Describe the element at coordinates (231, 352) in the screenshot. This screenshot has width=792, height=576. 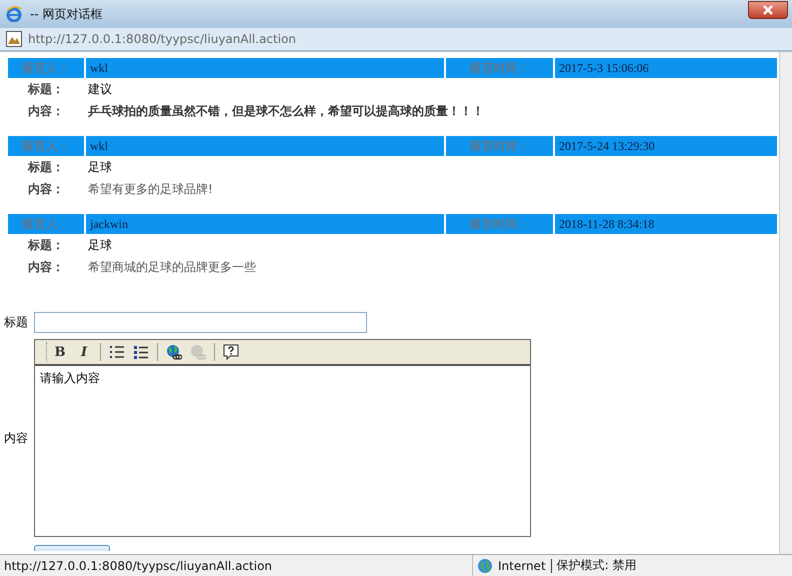
I see `help-icon` at that location.